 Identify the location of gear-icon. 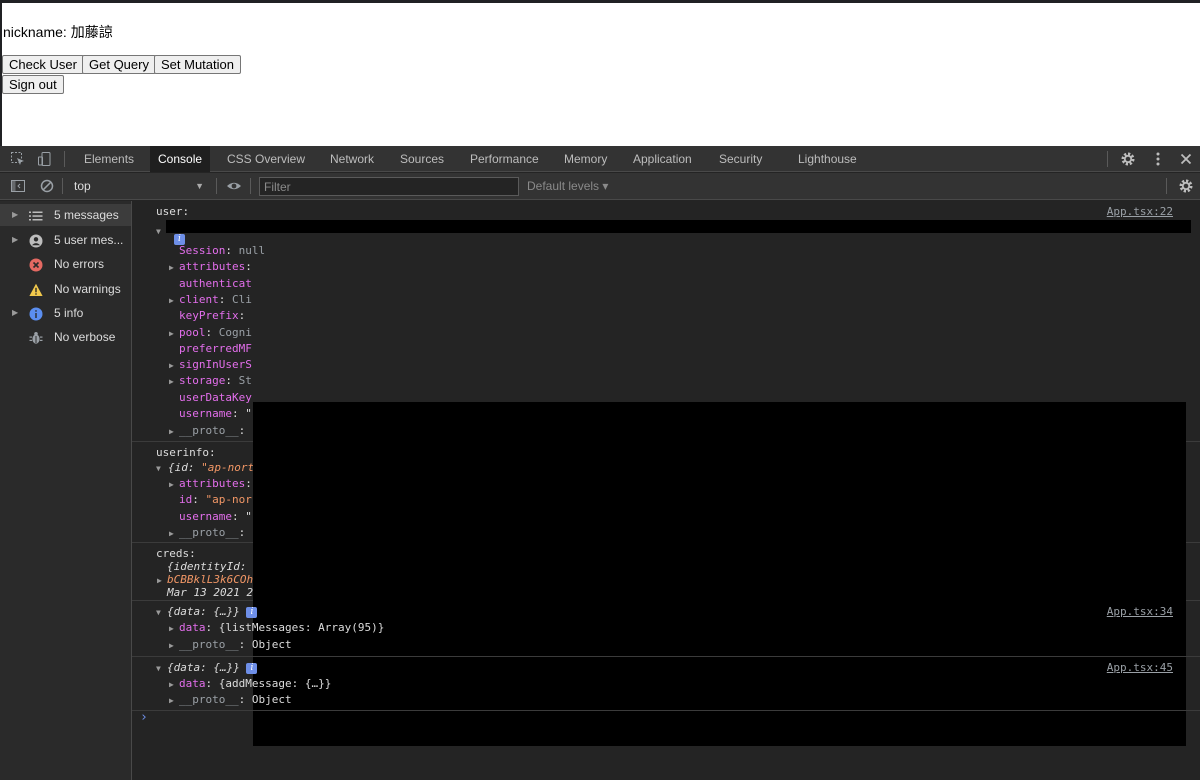
(1128, 159).